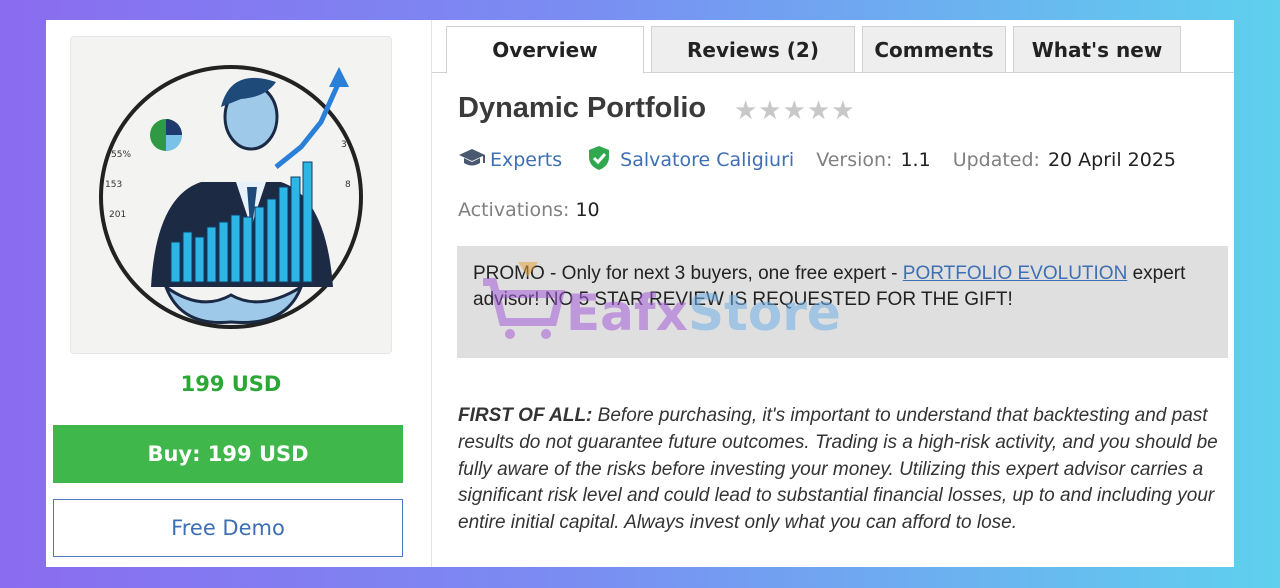 The height and width of the screenshot is (588, 1280). Describe the element at coordinates (587, 210) in the screenshot. I see `activations-value: 10` at that location.